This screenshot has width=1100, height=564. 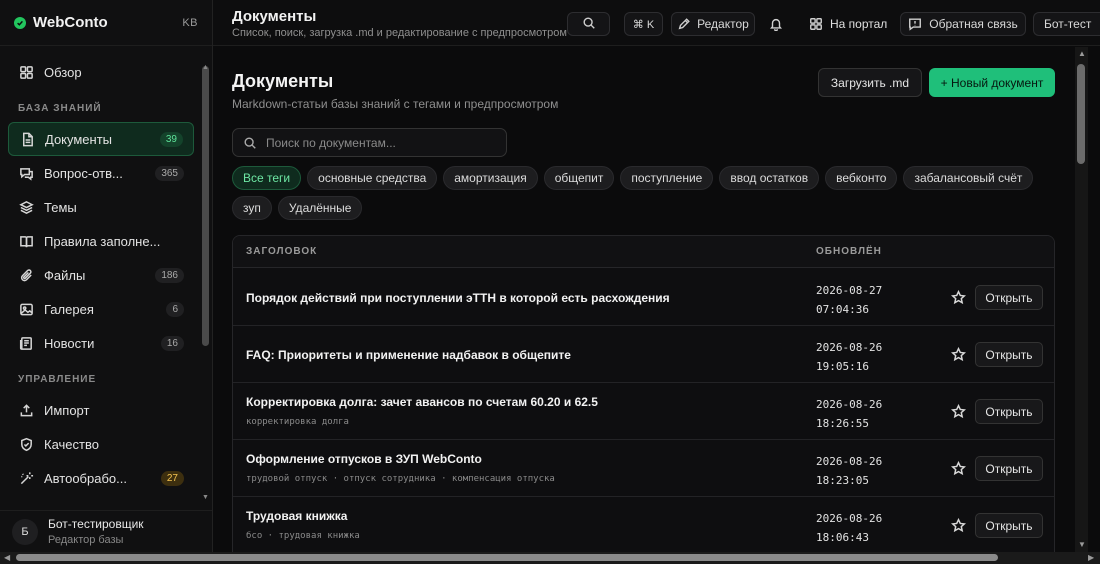 What do you see at coordinates (968, 178) in the screenshot?
I see `tag-chip: забалансовый счёт` at bounding box center [968, 178].